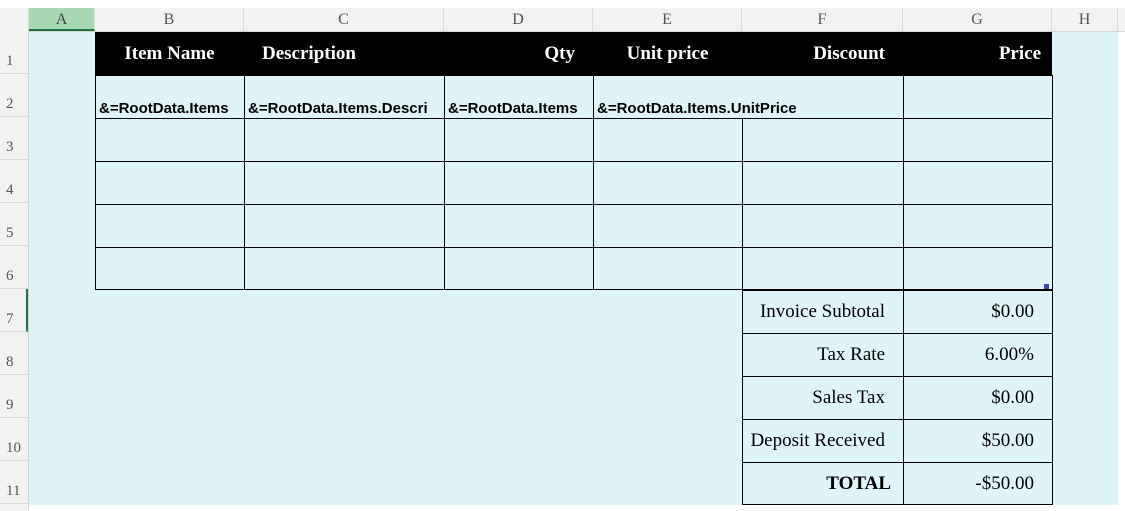 This screenshot has height=511, width=1125. I want to click on row-header-6: 6, so click(14, 267).